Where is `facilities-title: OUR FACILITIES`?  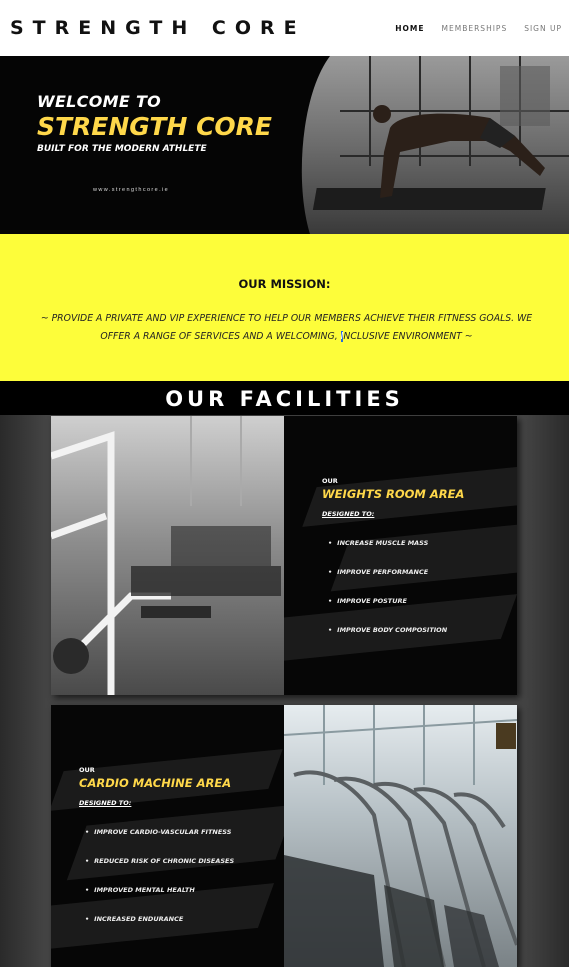 facilities-title: OUR FACILITIES is located at coordinates (284, 399).